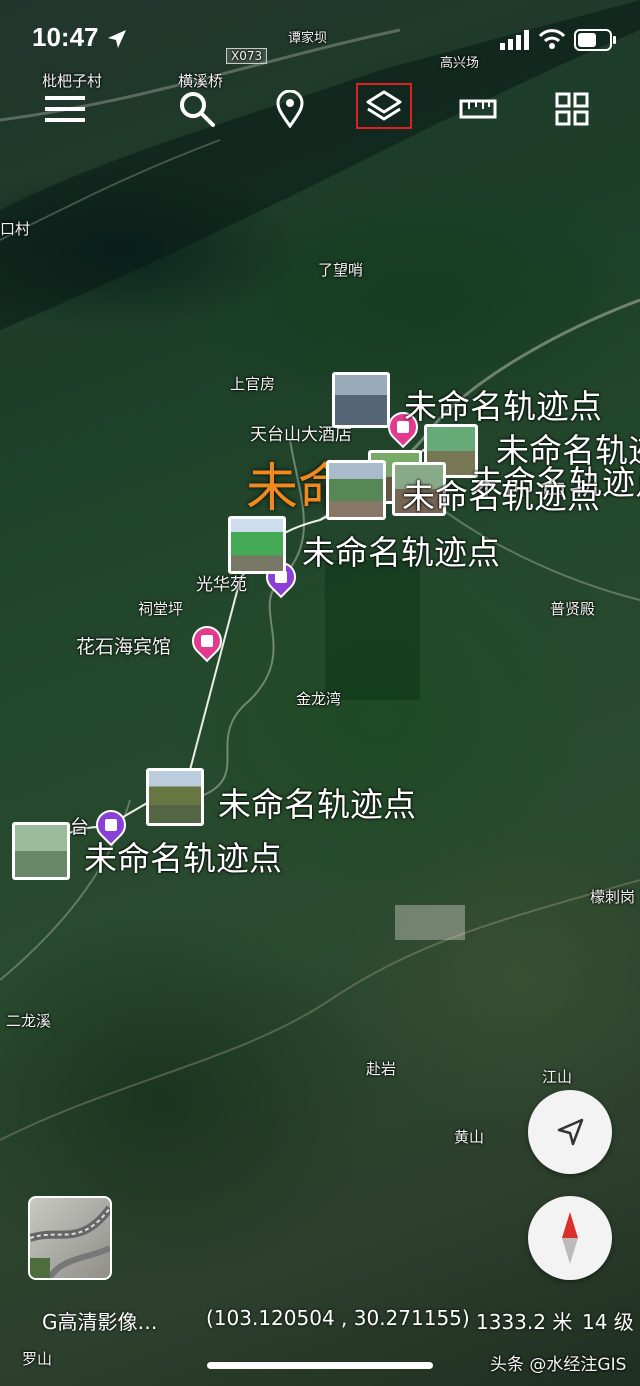  Describe the element at coordinates (124, 647) in the screenshot. I see `place-label: 花石海宾馆` at that location.